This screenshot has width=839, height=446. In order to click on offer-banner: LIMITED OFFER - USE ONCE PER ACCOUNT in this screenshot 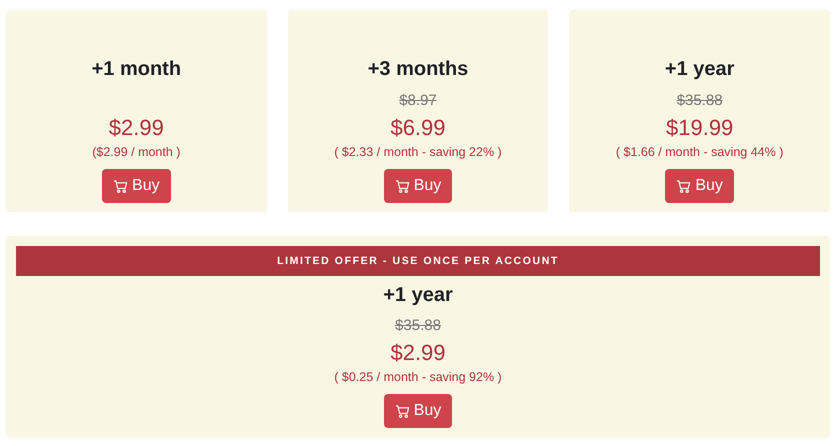, I will do `click(418, 261)`.